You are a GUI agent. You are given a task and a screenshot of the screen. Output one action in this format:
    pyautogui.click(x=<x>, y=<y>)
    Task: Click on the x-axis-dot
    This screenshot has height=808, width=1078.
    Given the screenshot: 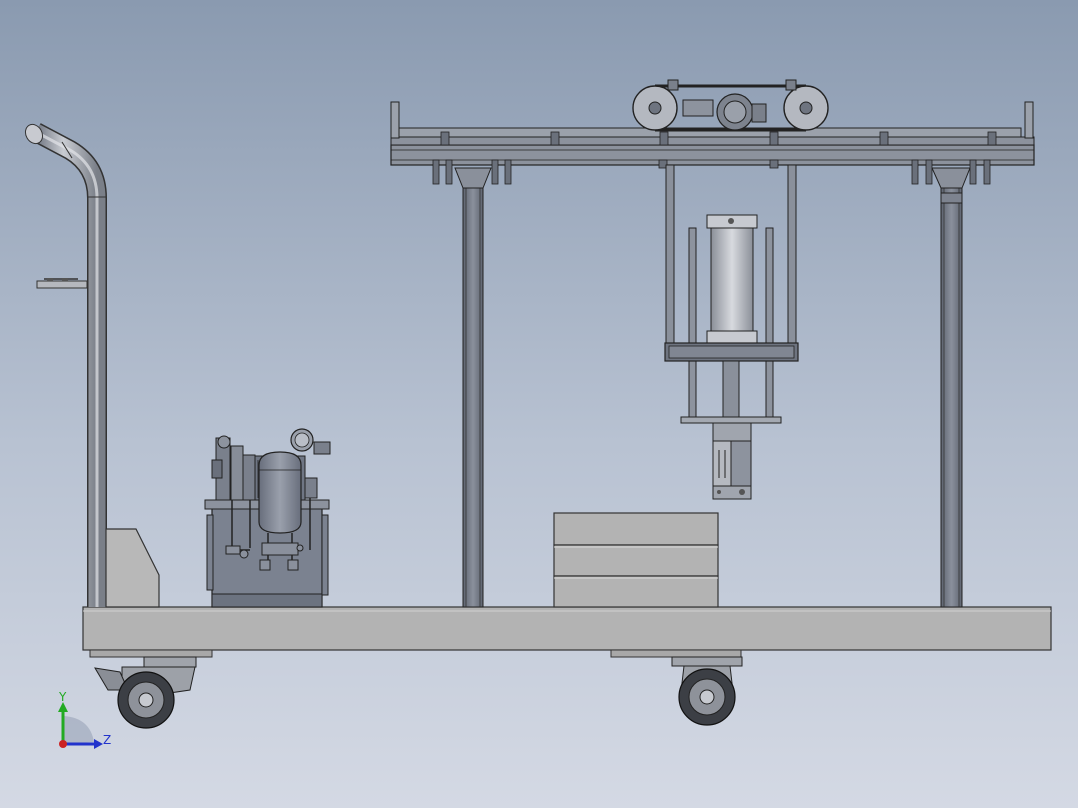 What is the action you would take?
    pyautogui.click(x=63, y=744)
    